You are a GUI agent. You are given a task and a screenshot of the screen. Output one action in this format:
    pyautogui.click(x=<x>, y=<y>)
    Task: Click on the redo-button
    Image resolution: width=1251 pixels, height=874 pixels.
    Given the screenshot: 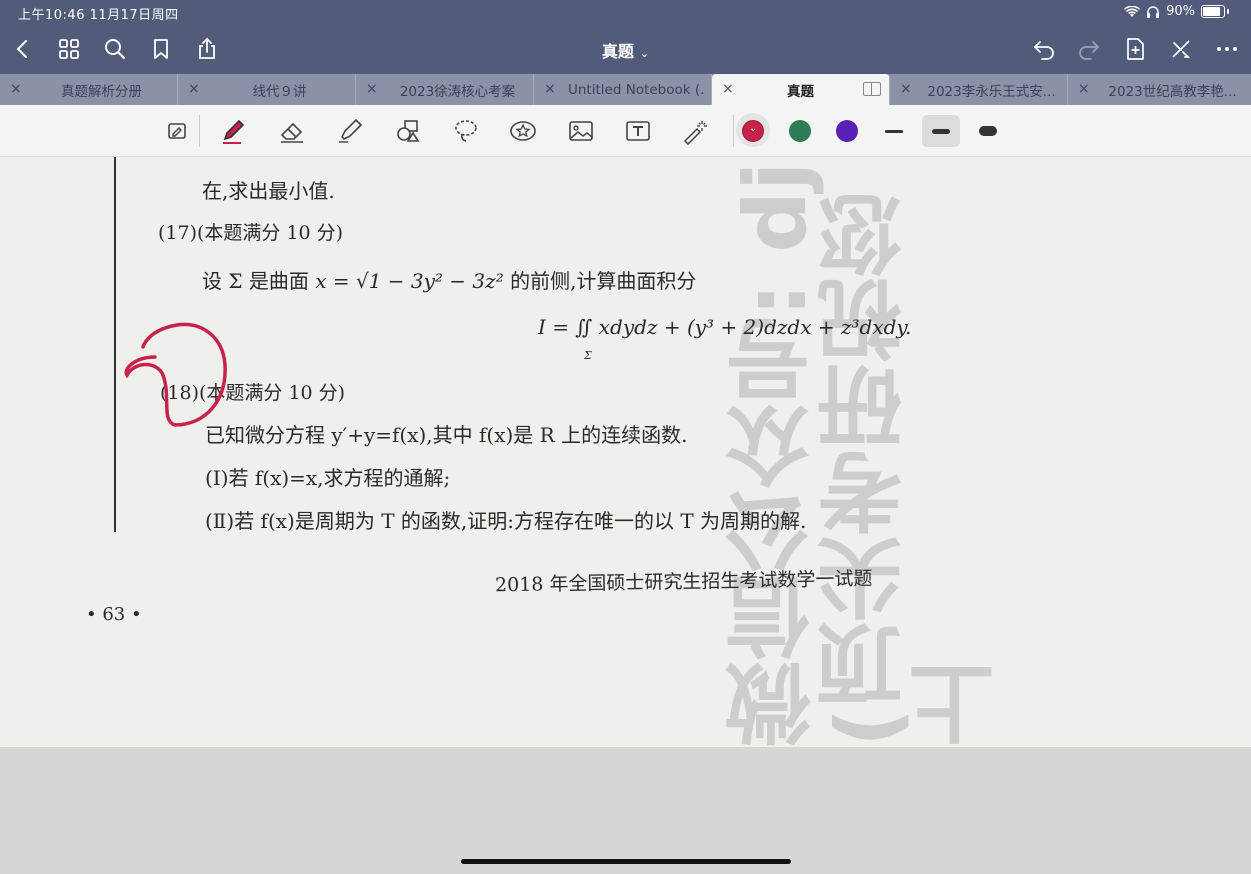 What is the action you would take?
    pyautogui.click(x=1089, y=49)
    